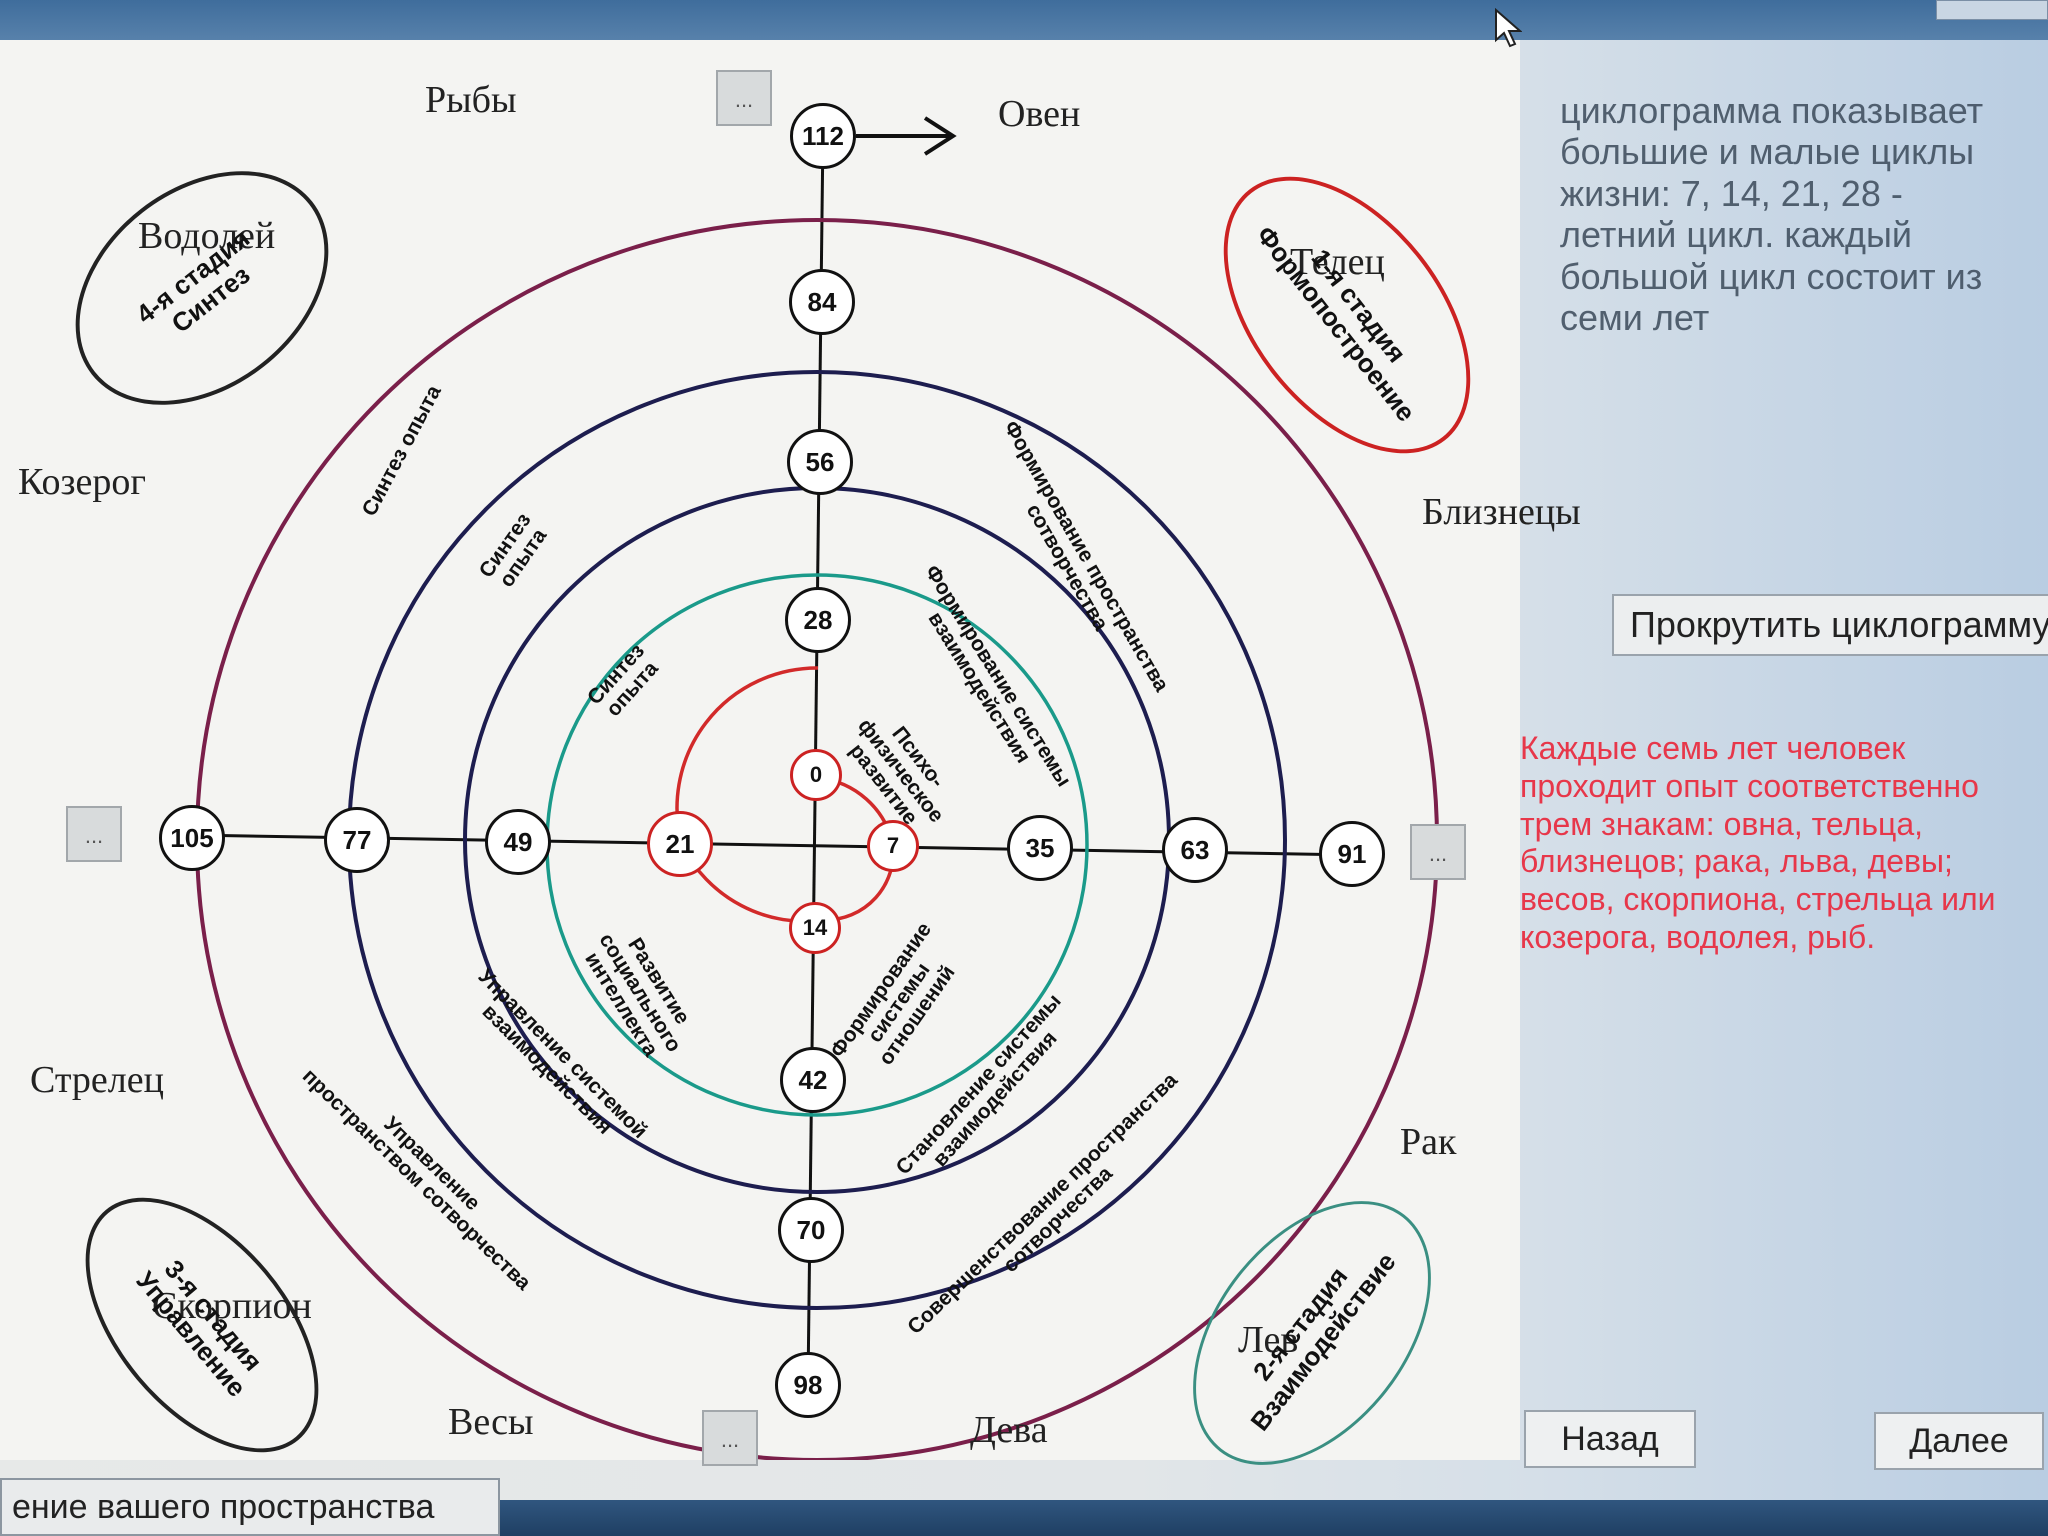 This screenshot has height=1536, width=2048. Describe the element at coordinates (811, 1230) in the screenshot. I see `node-70: 70` at that location.